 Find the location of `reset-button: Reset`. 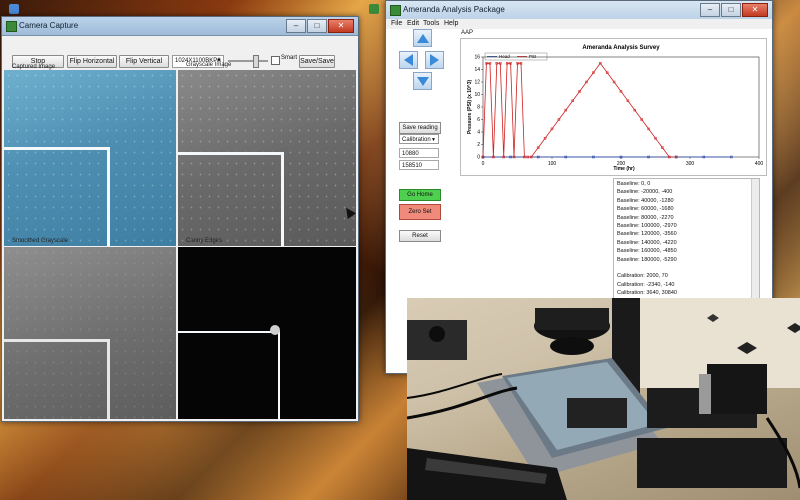

reset-button: Reset is located at coordinates (420, 236).